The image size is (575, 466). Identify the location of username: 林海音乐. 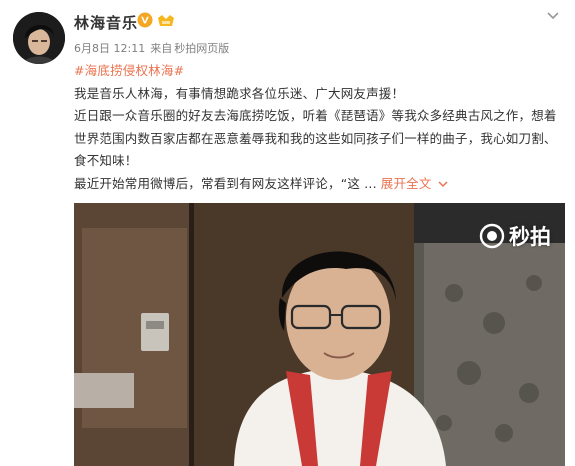
(106, 22).